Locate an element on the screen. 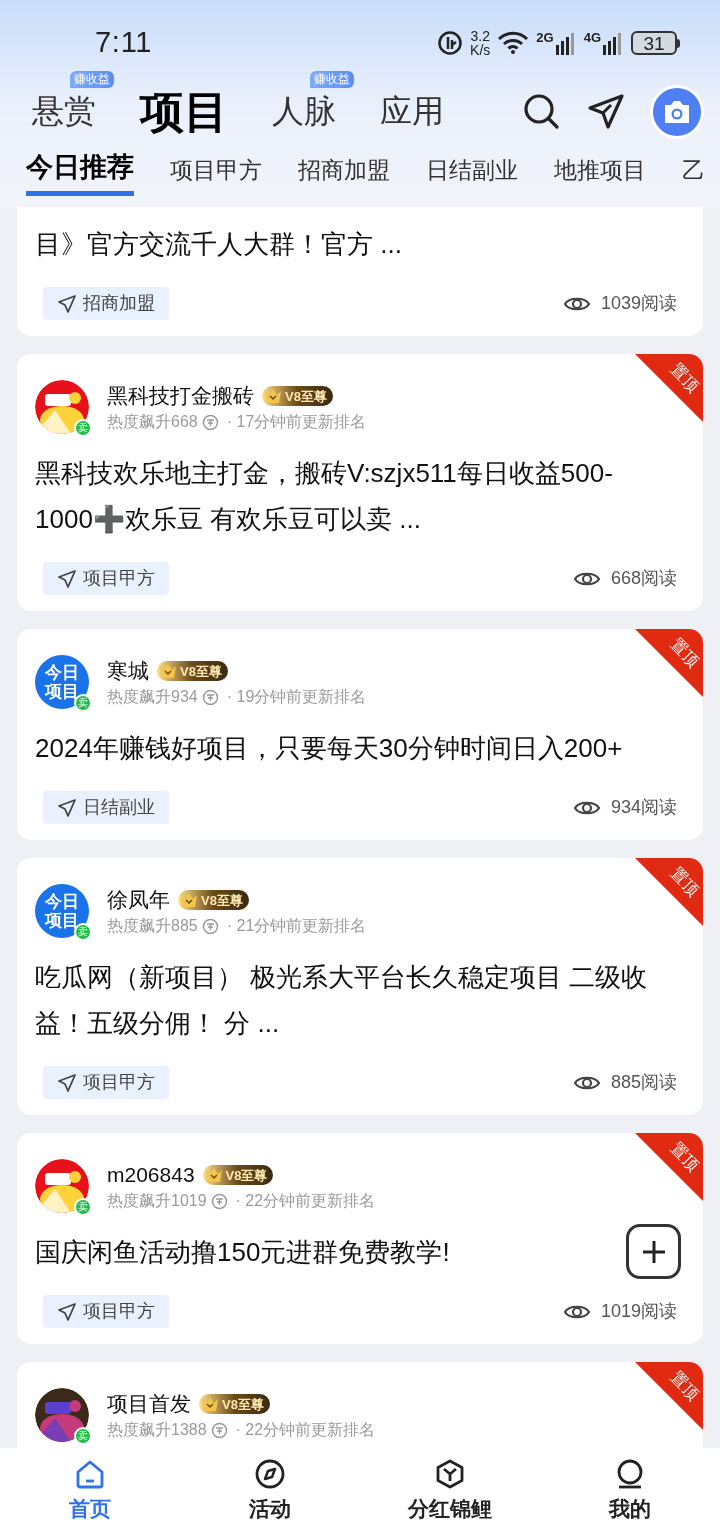  clock-time: 7:11 is located at coordinates (124, 43).